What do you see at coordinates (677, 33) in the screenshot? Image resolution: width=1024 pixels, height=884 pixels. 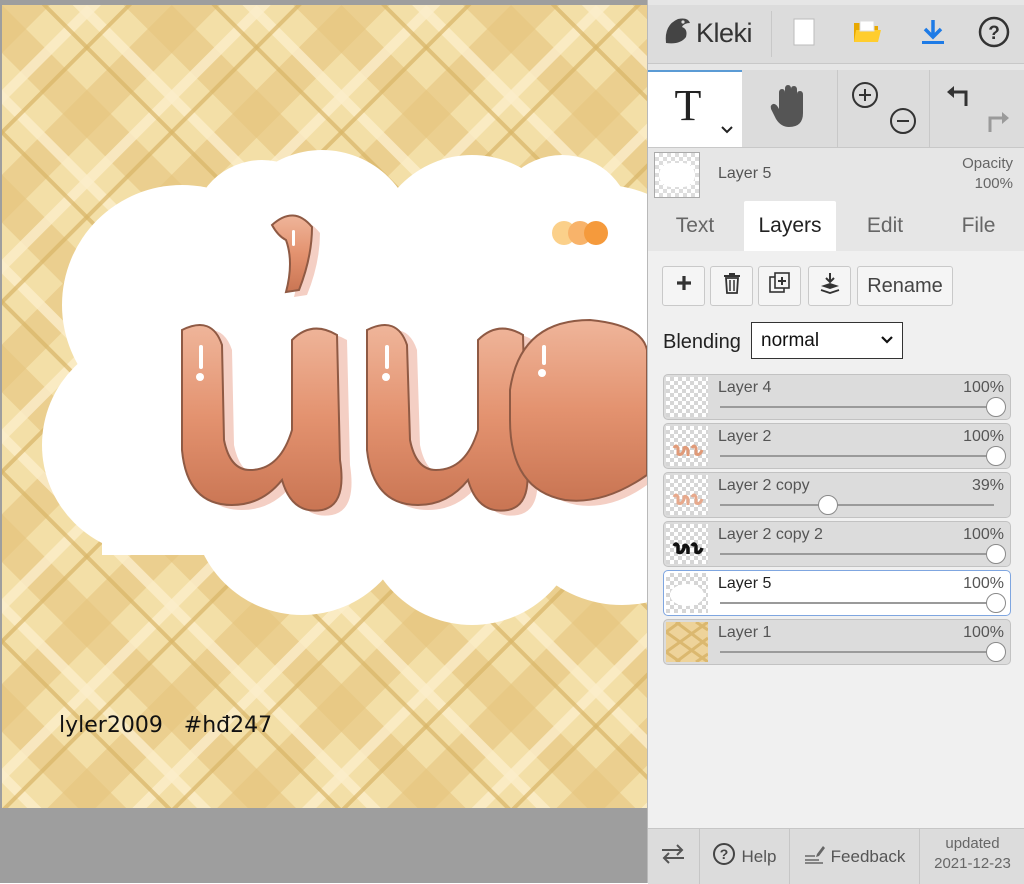 I see `kleki-logo-icon` at bounding box center [677, 33].